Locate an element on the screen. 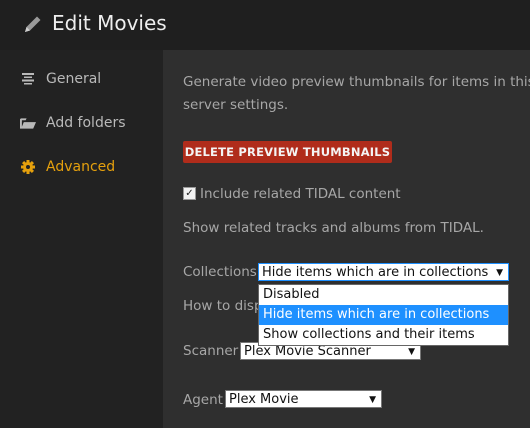 This screenshot has height=428, width=530. preview-description-line2: server settings. is located at coordinates (236, 105).